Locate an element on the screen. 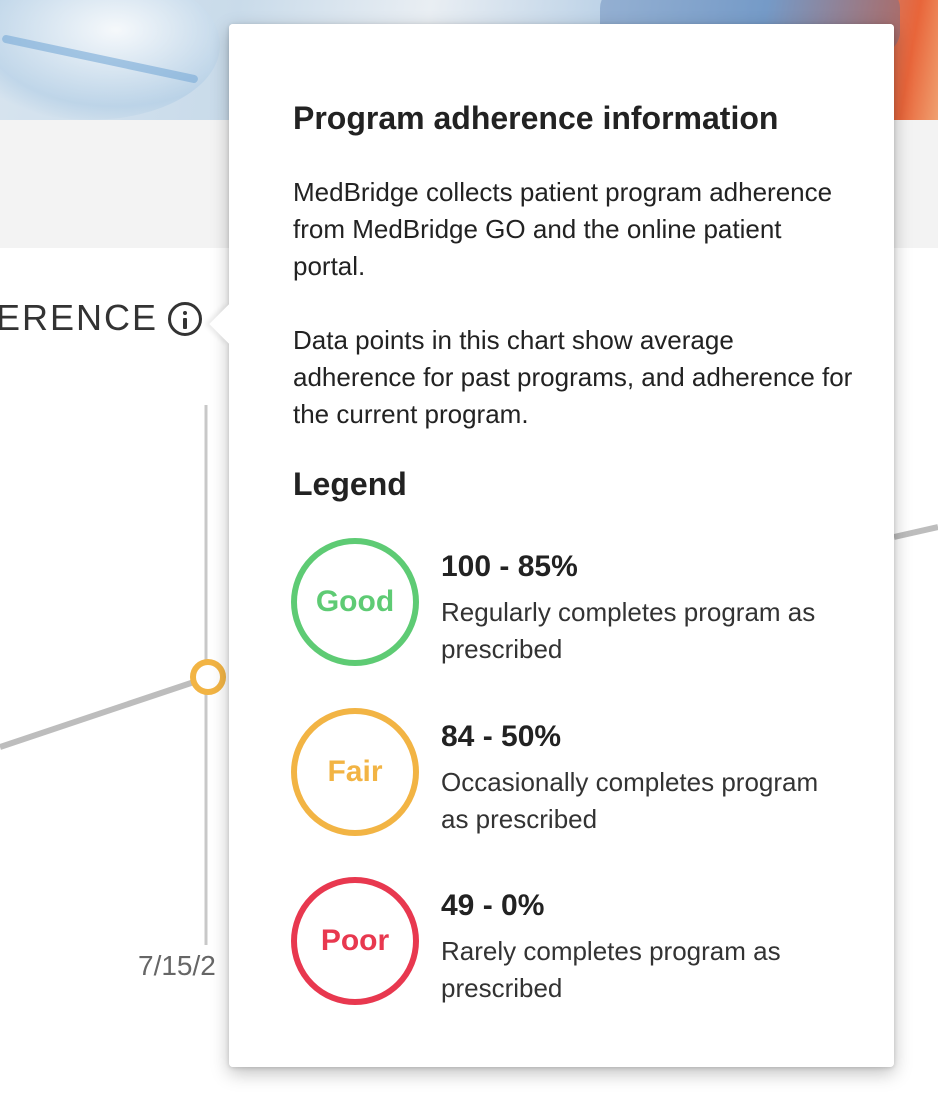 The height and width of the screenshot is (1114, 938). info-icon is located at coordinates (185, 319).